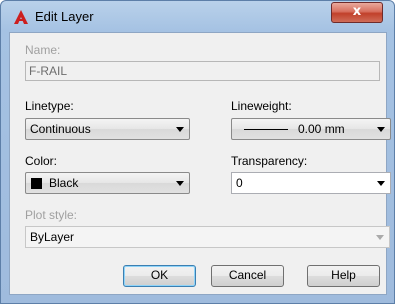 The height and width of the screenshot is (304, 395). What do you see at coordinates (107, 129) in the screenshot?
I see `linetype-dropdown: Continuous` at bounding box center [107, 129].